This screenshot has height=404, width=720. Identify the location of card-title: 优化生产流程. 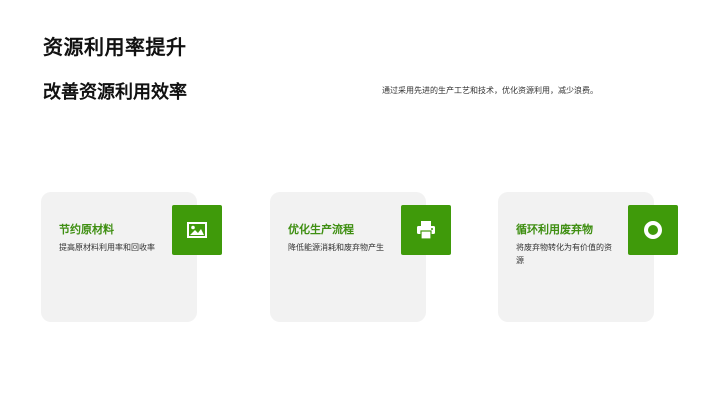
(321, 229).